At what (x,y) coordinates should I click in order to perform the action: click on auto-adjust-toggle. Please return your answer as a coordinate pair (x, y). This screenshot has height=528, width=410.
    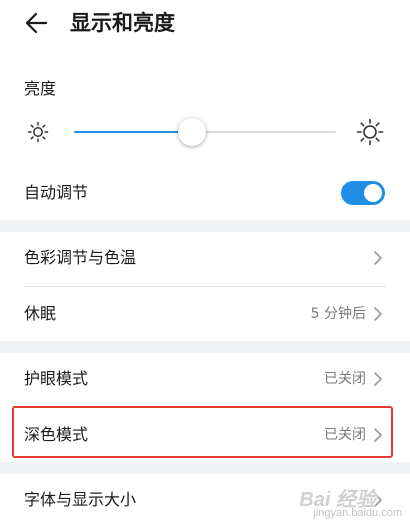
    Looking at the image, I should click on (363, 193).